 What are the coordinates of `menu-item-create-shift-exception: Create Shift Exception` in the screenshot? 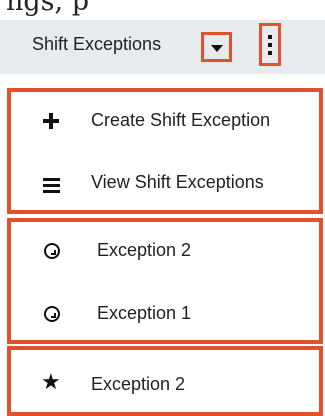 It's located at (165, 122).